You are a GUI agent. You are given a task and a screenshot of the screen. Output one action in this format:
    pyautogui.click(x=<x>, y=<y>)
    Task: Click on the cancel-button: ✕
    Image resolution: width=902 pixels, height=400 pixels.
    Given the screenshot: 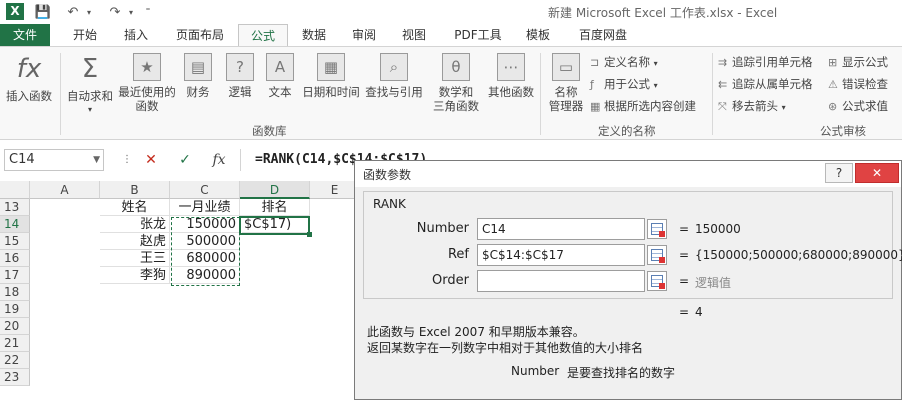 What is the action you would take?
    pyautogui.click(x=151, y=160)
    